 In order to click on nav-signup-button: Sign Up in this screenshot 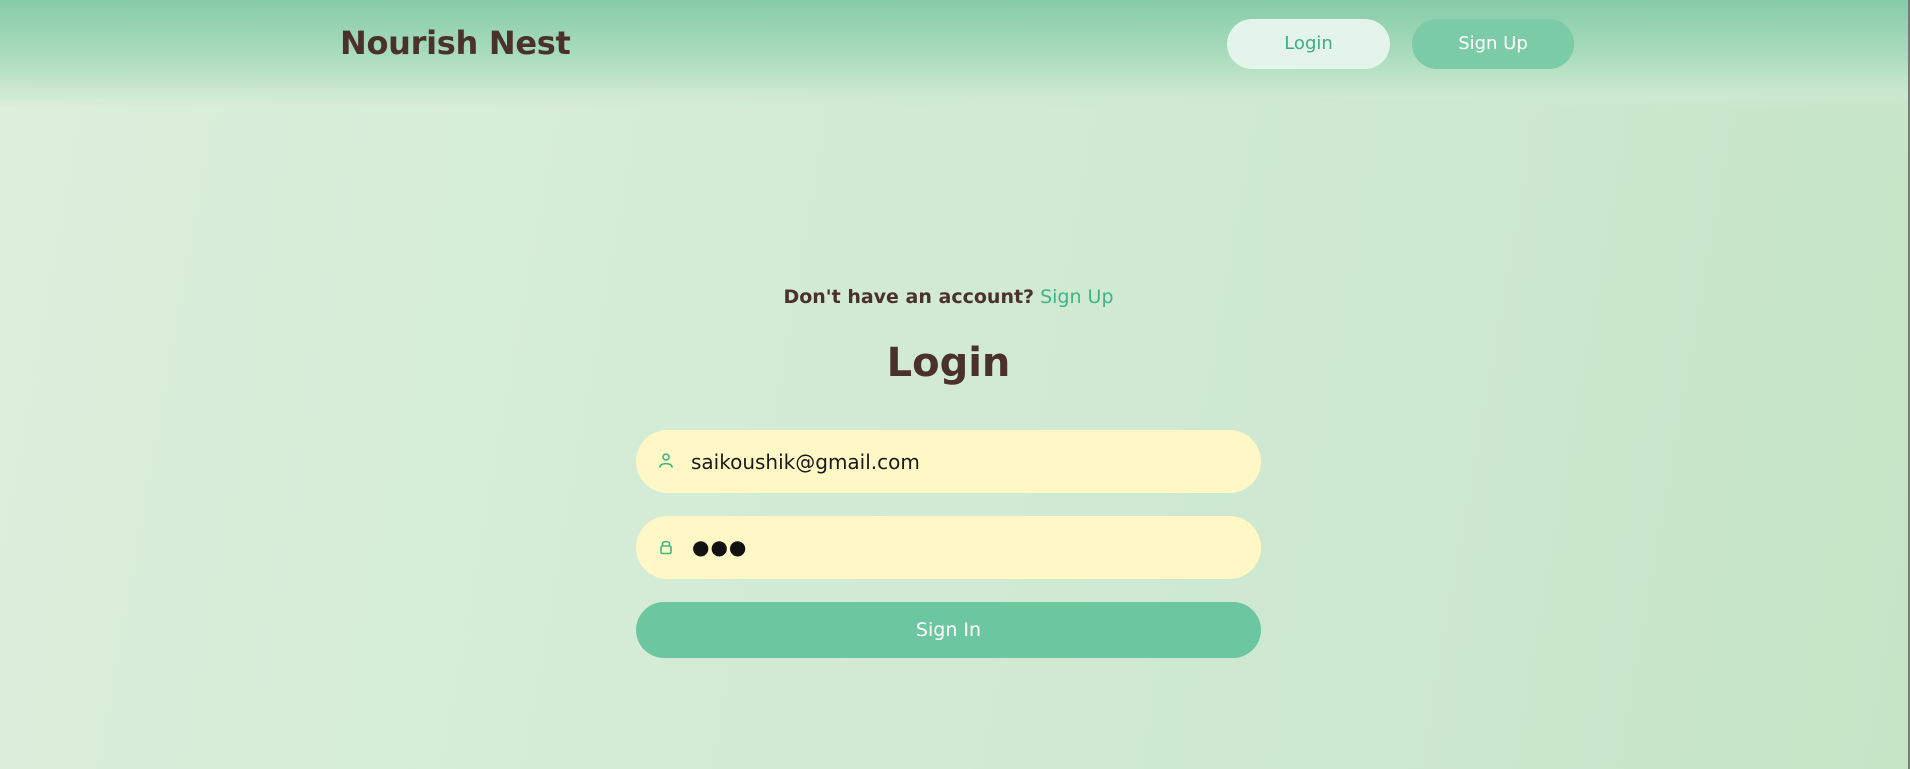, I will do `click(1493, 44)`.